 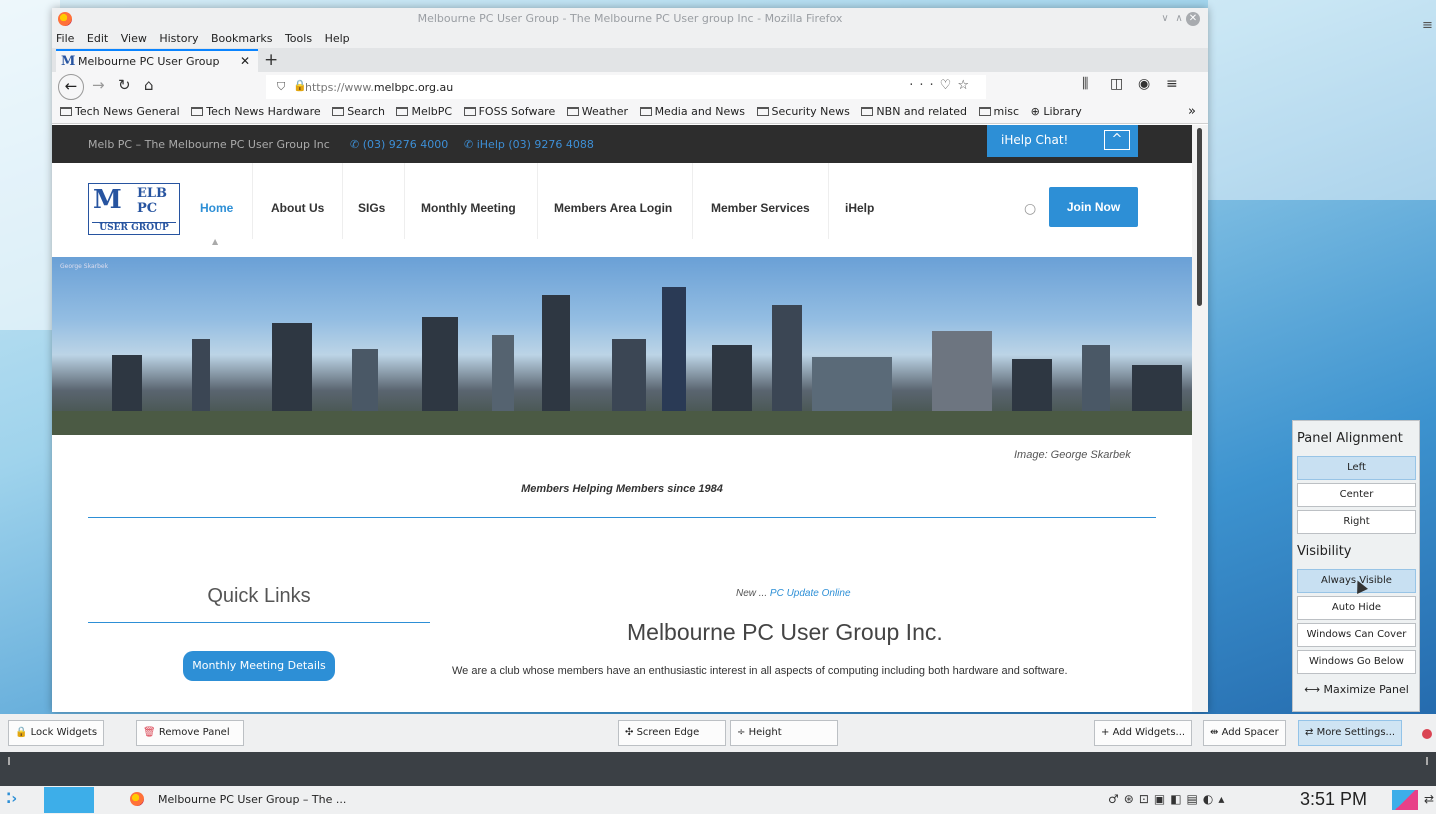 What do you see at coordinates (1200, 418) in the screenshot?
I see `page-scrollbar` at bounding box center [1200, 418].